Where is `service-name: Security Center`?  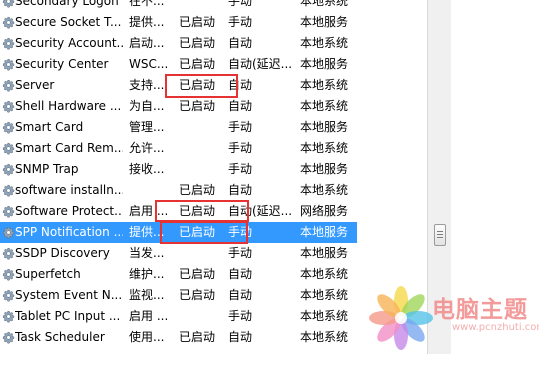 service-name: Security Center is located at coordinates (62, 64).